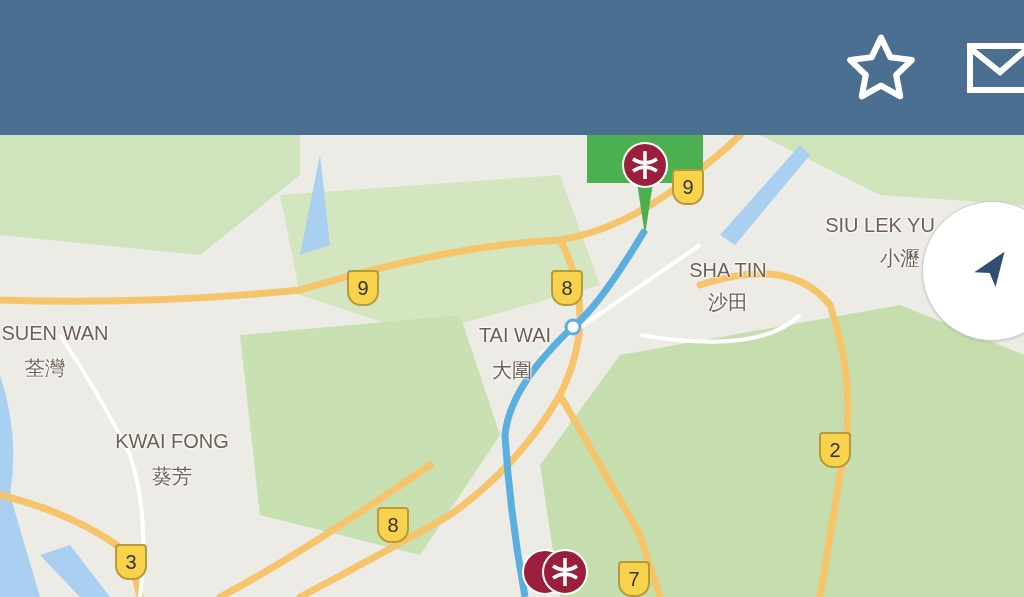  Describe the element at coordinates (45, 368) in the screenshot. I see `place-label: 荃灣` at that location.